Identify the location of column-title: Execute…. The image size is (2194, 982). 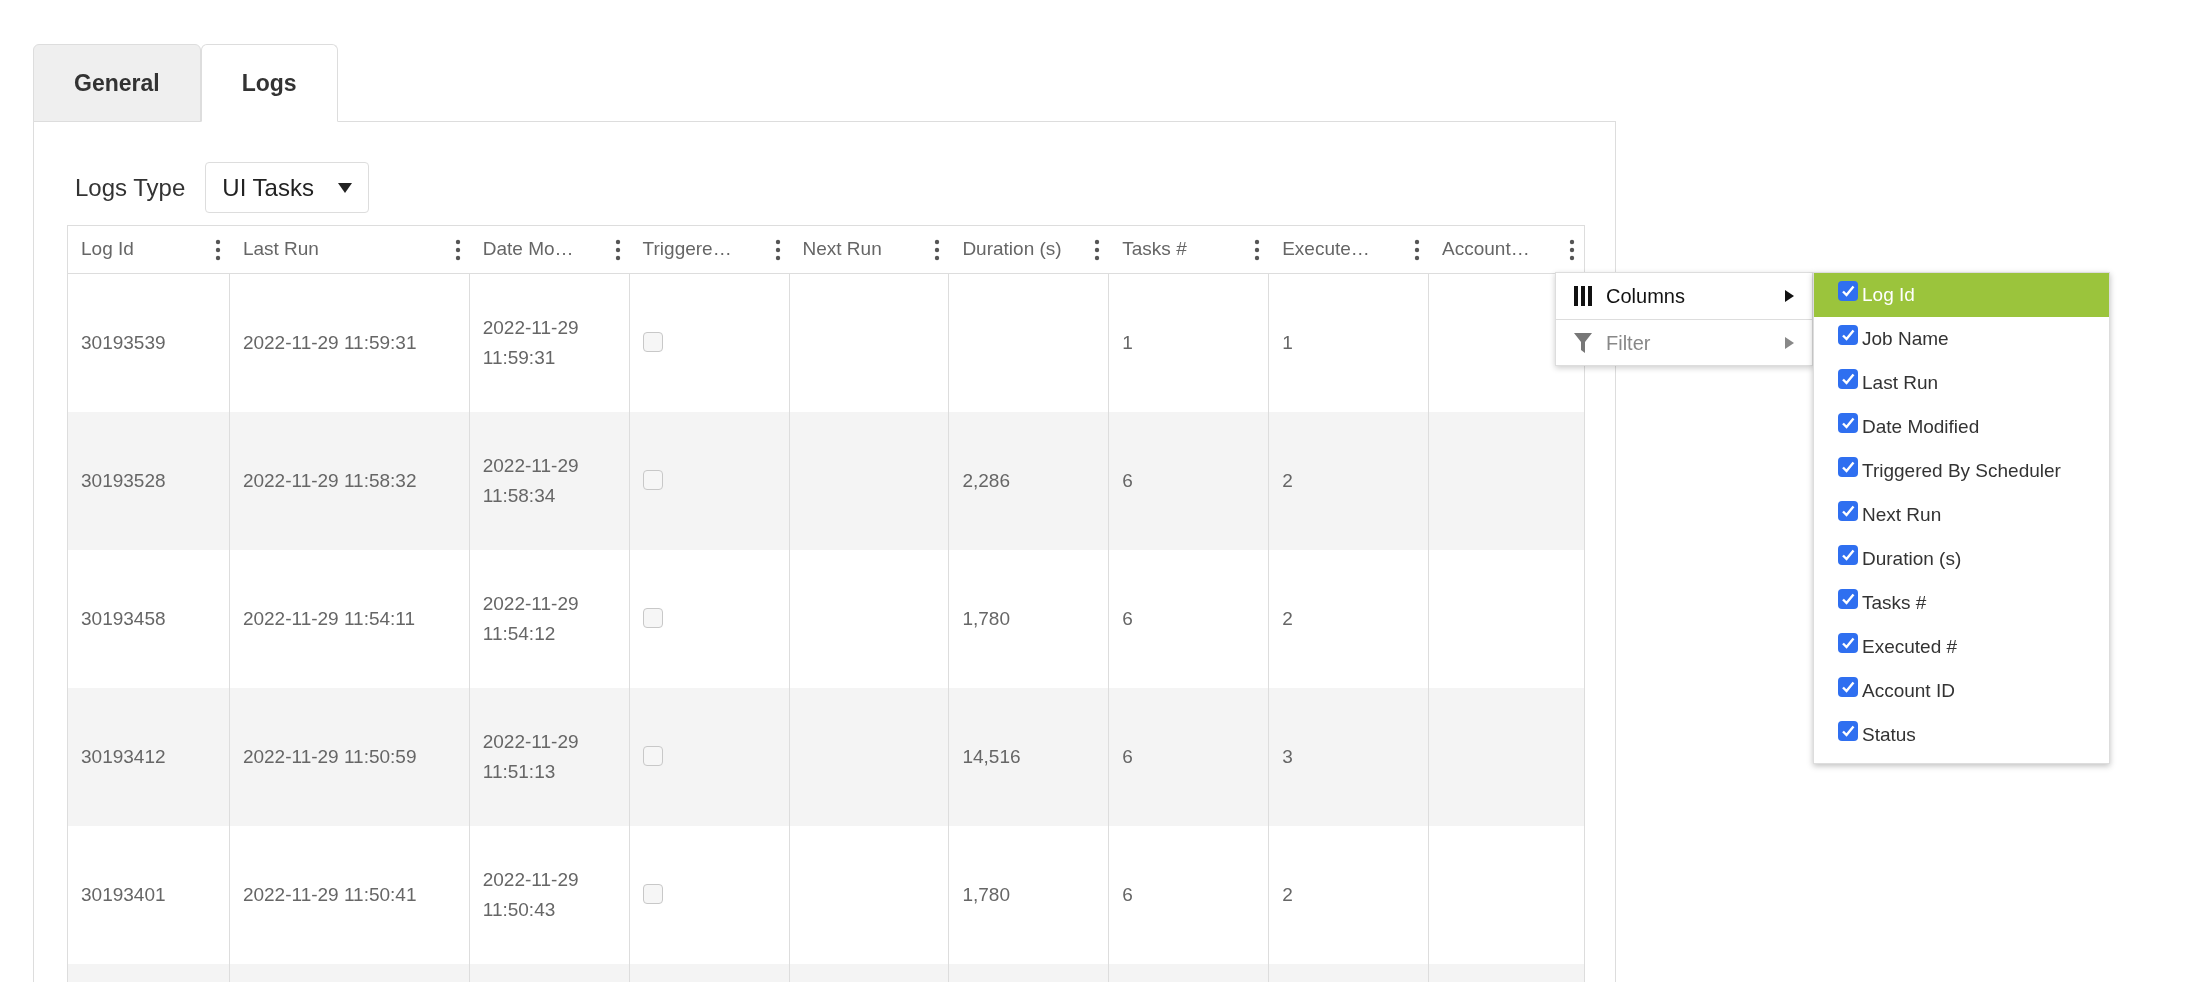
(1326, 249).